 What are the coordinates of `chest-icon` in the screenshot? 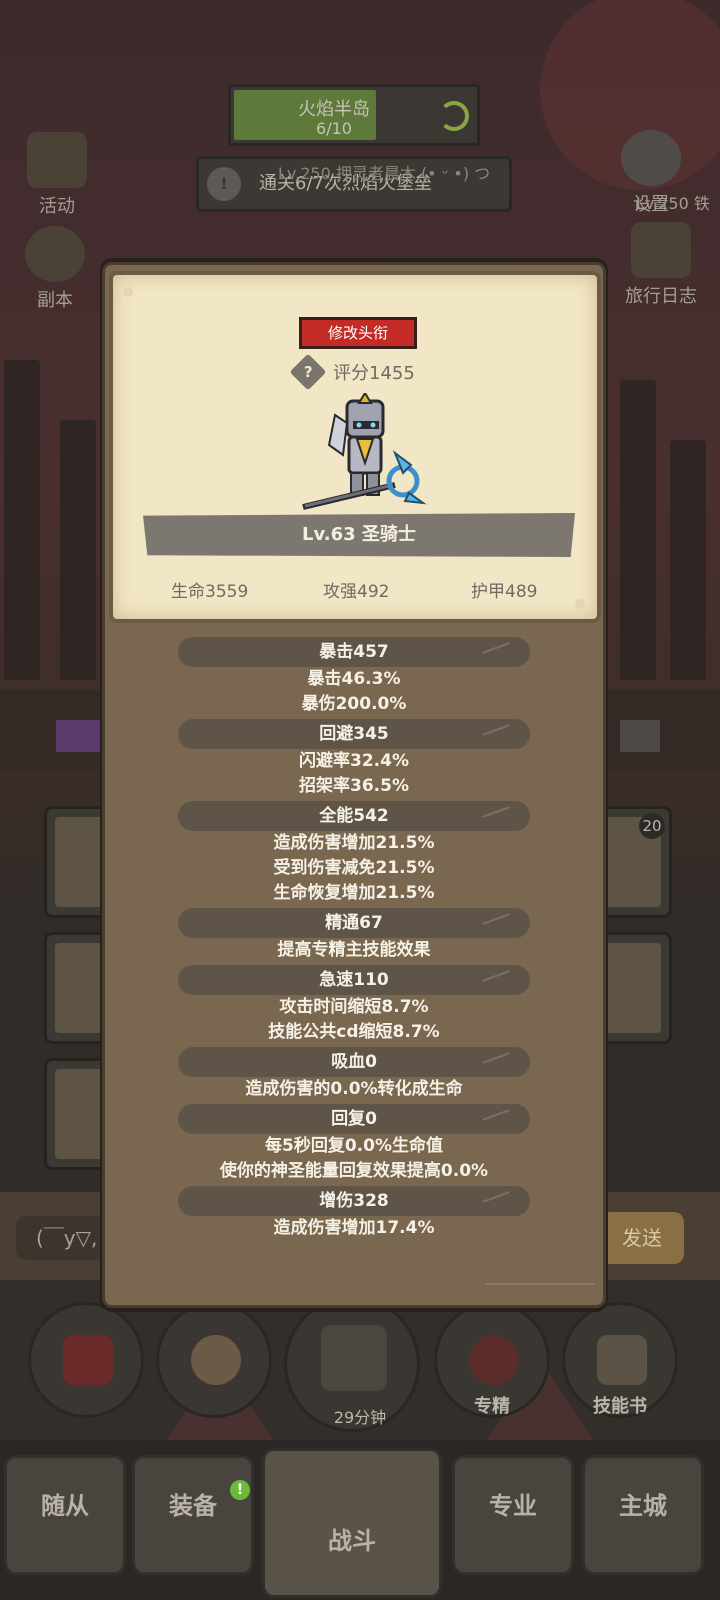 It's located at (354, 1358).